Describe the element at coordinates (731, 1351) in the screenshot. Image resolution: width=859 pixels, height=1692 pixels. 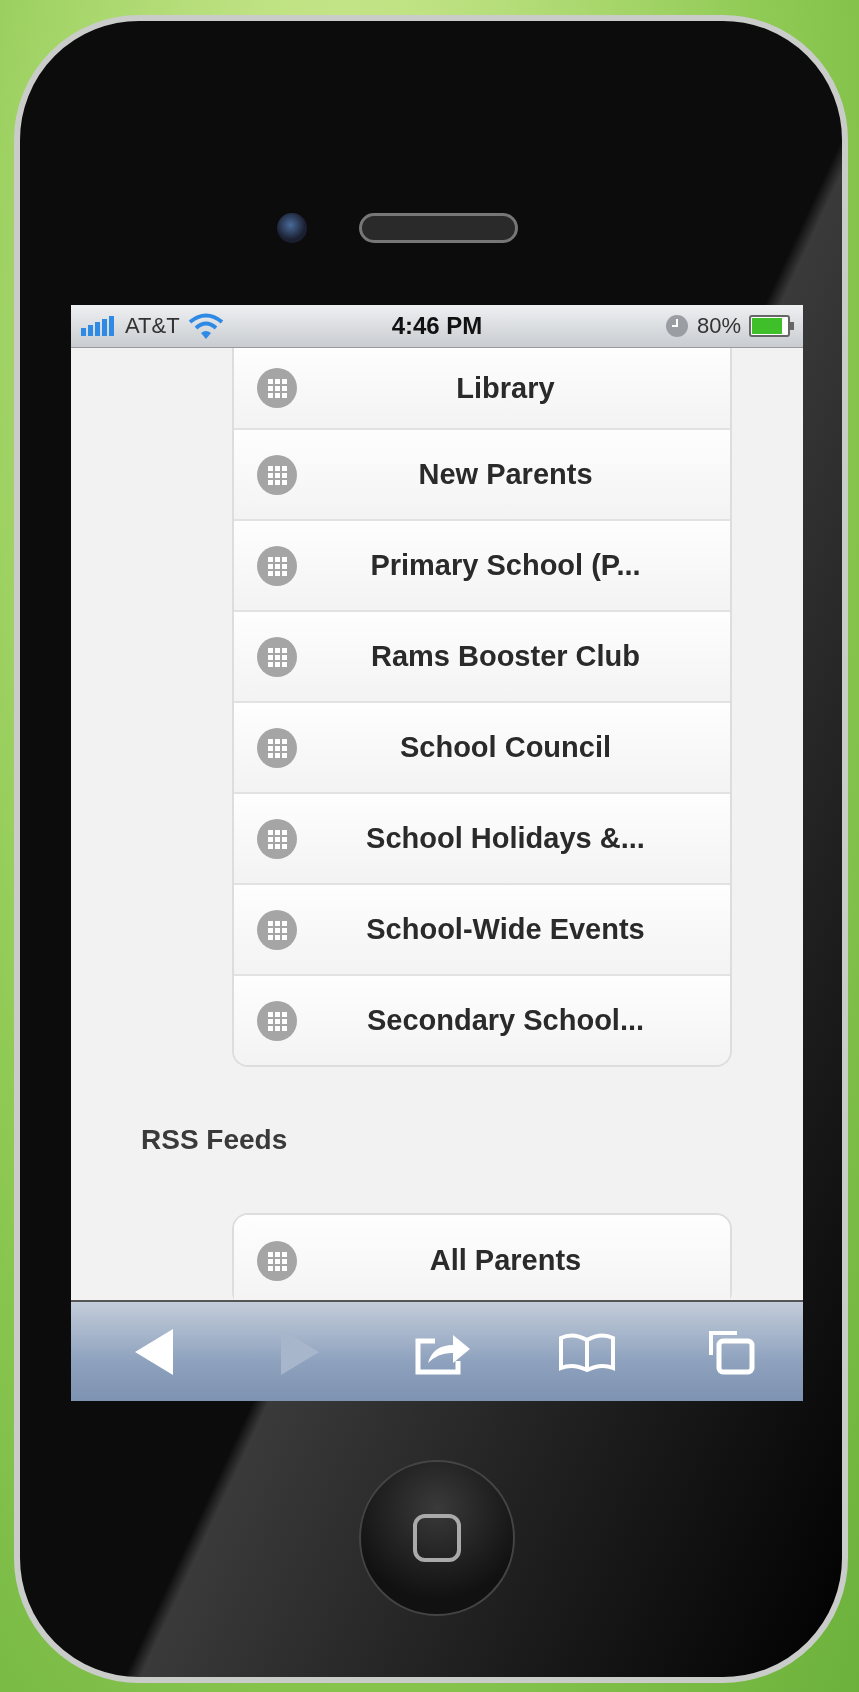
I see `pages-icon` at that location.